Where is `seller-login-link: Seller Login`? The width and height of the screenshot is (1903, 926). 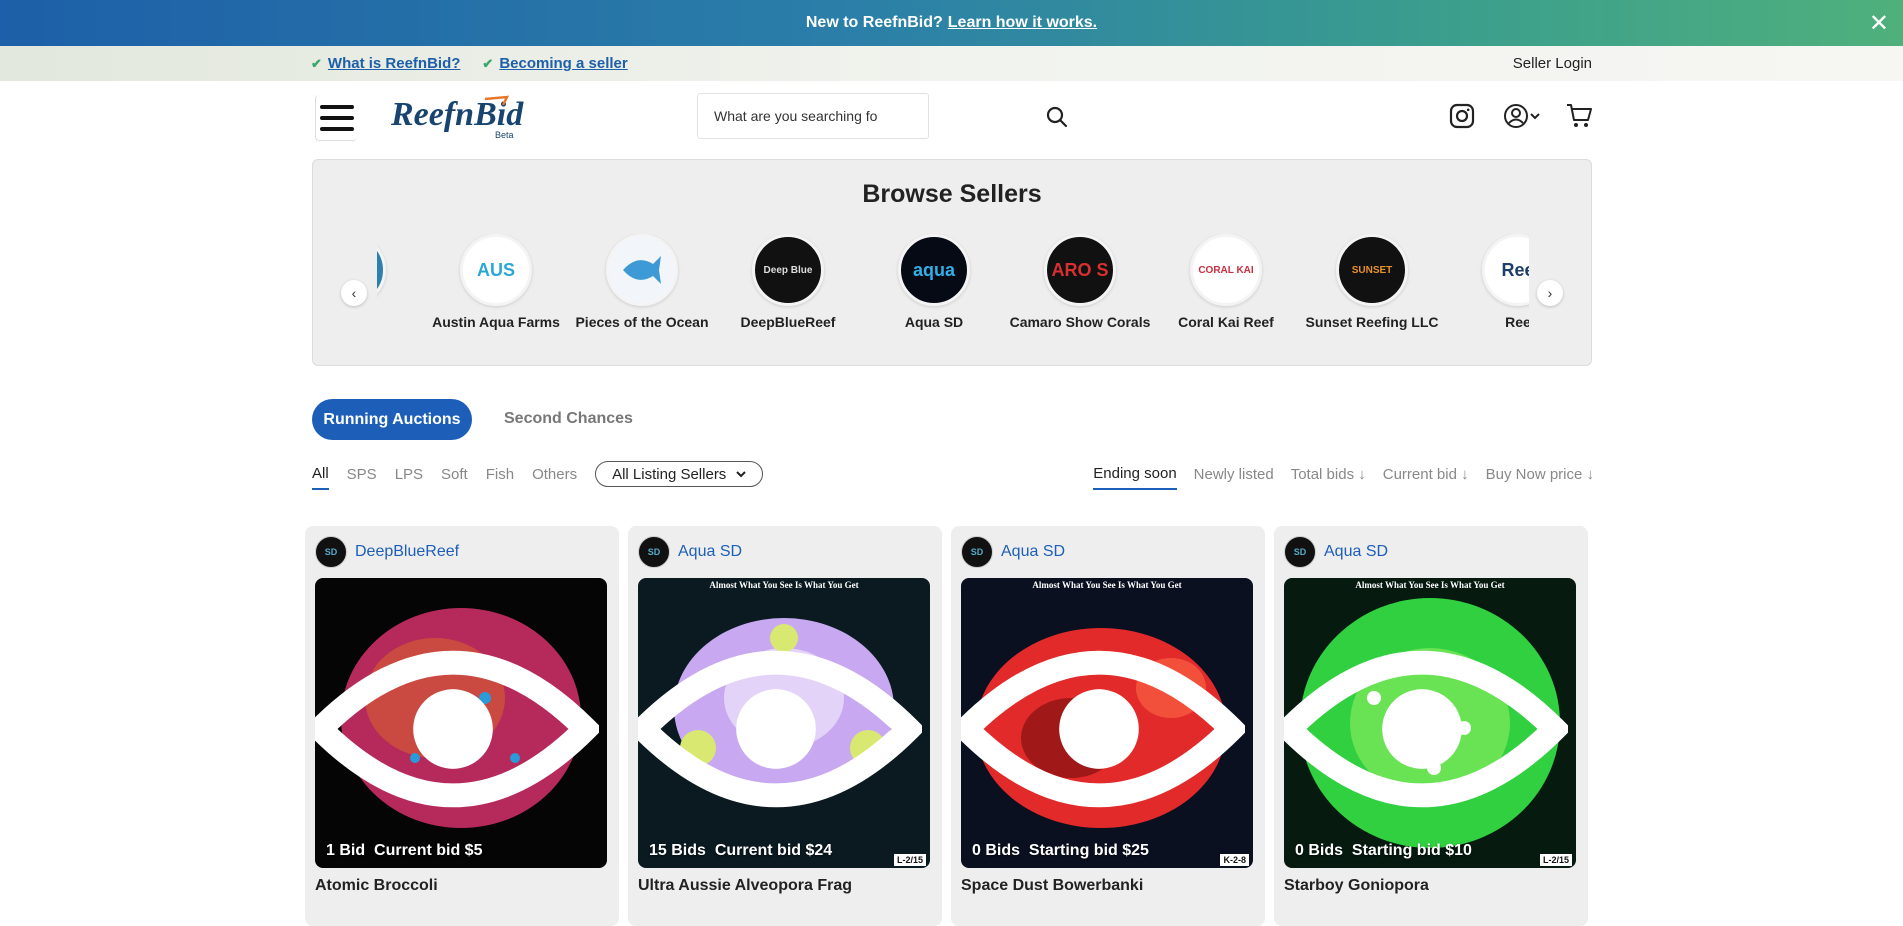
seller-login-link: Seller Login is located at coordinates (1552, 63).